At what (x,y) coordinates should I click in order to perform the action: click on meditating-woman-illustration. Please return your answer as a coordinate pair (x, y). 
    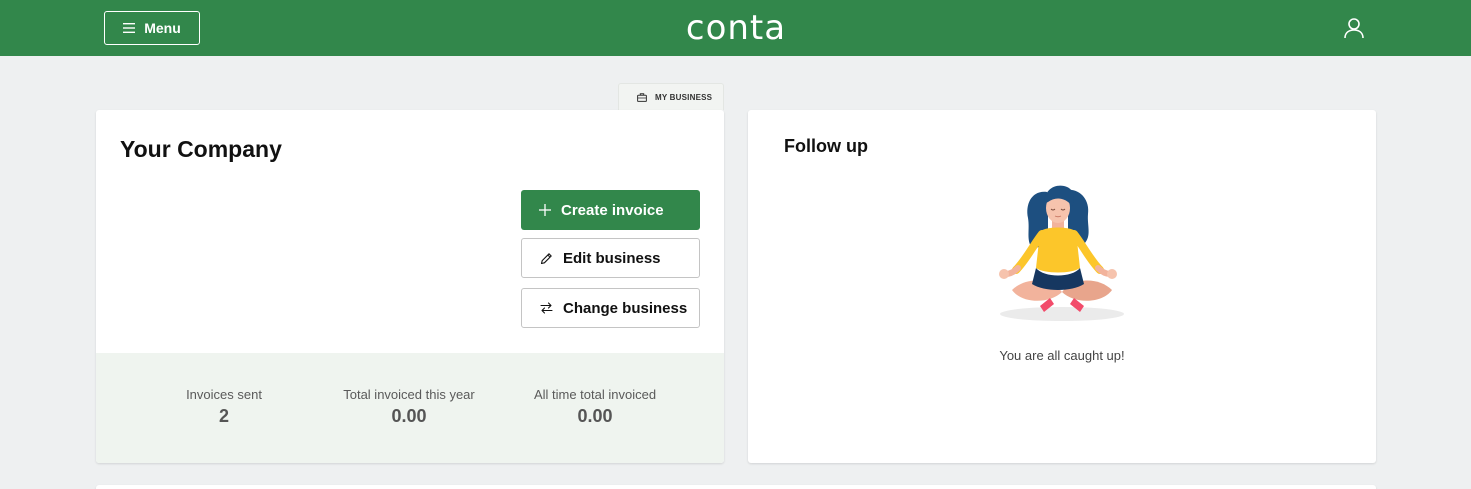
    Looking at the image, I should click on (1061, 253).